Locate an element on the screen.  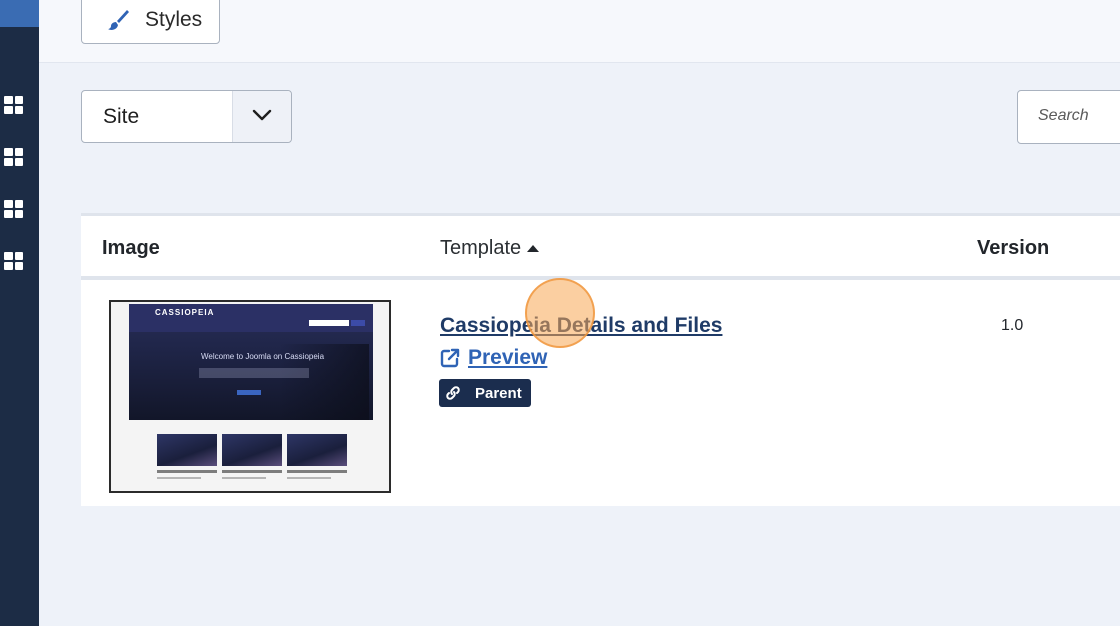
thumbnail-hero-text is located at coordinates (254, 373).